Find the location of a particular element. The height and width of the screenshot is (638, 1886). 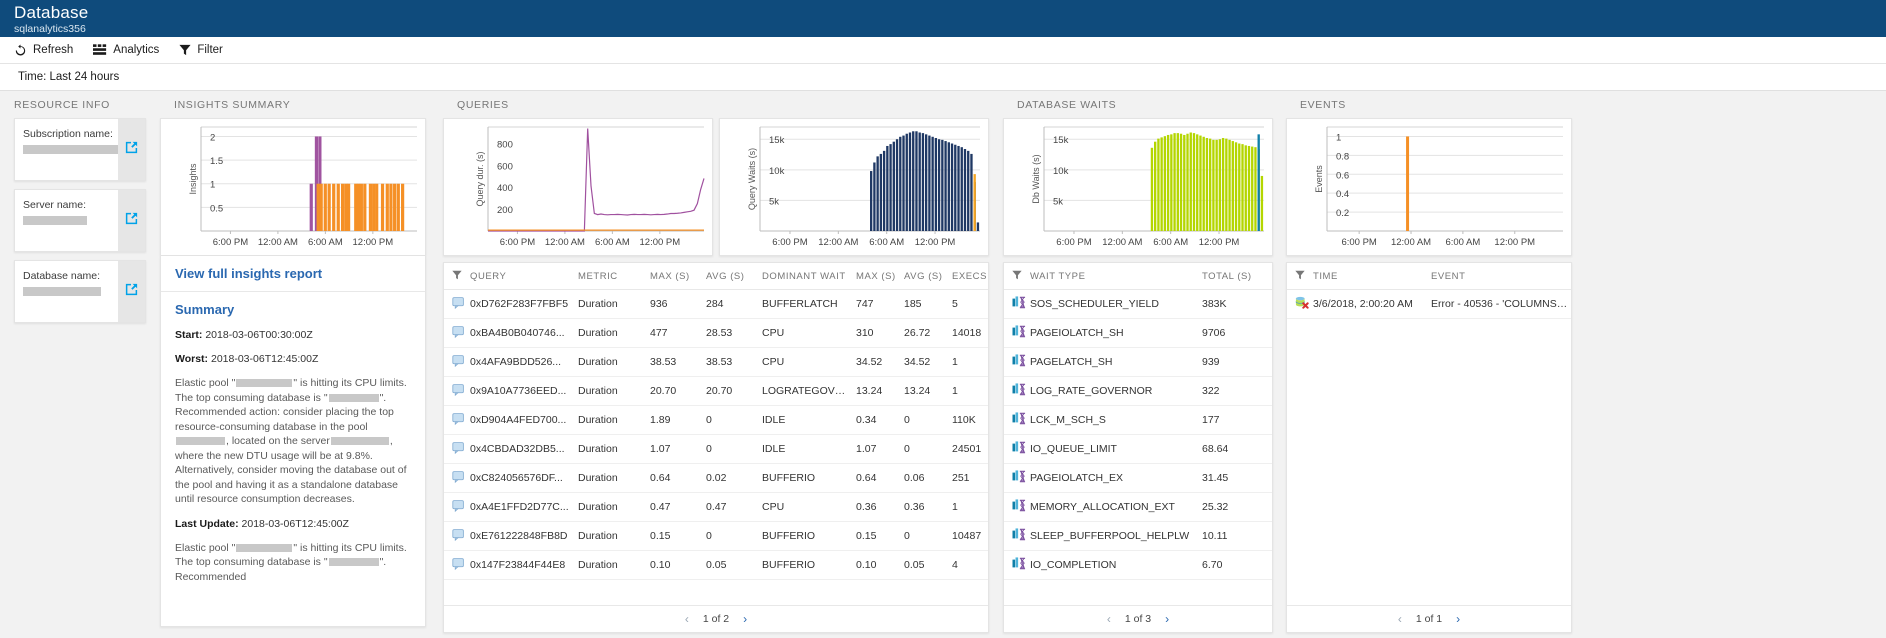

cell-max: 936 is located at coordinates (678, 304).